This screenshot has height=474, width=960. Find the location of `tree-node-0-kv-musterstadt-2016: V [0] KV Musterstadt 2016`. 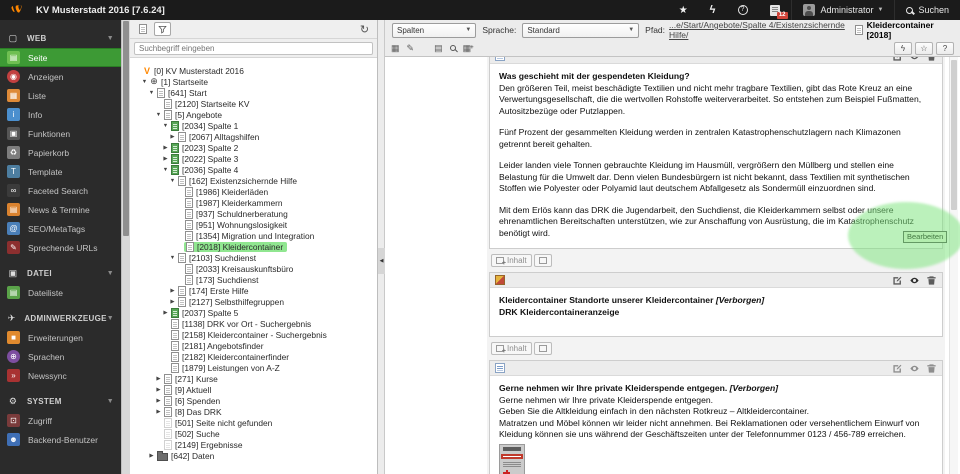

tree-node-0-kv-musterstadt-2016: V [0] KV Musterstadt 2016 is located at coordinates (253, 70).